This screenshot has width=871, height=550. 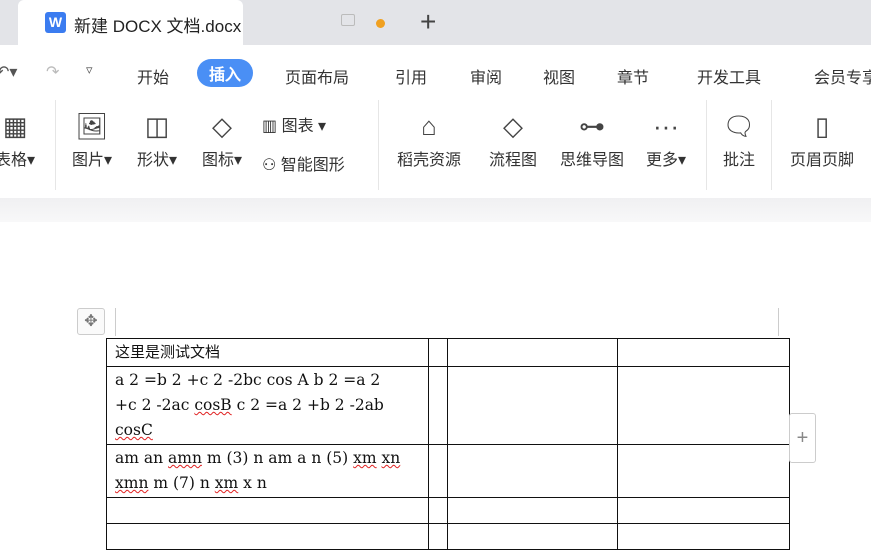 What do you see at coordinates (153, 76) in the screenshot?
I see `menu-start: 开始` at bounding box center [153, 76].